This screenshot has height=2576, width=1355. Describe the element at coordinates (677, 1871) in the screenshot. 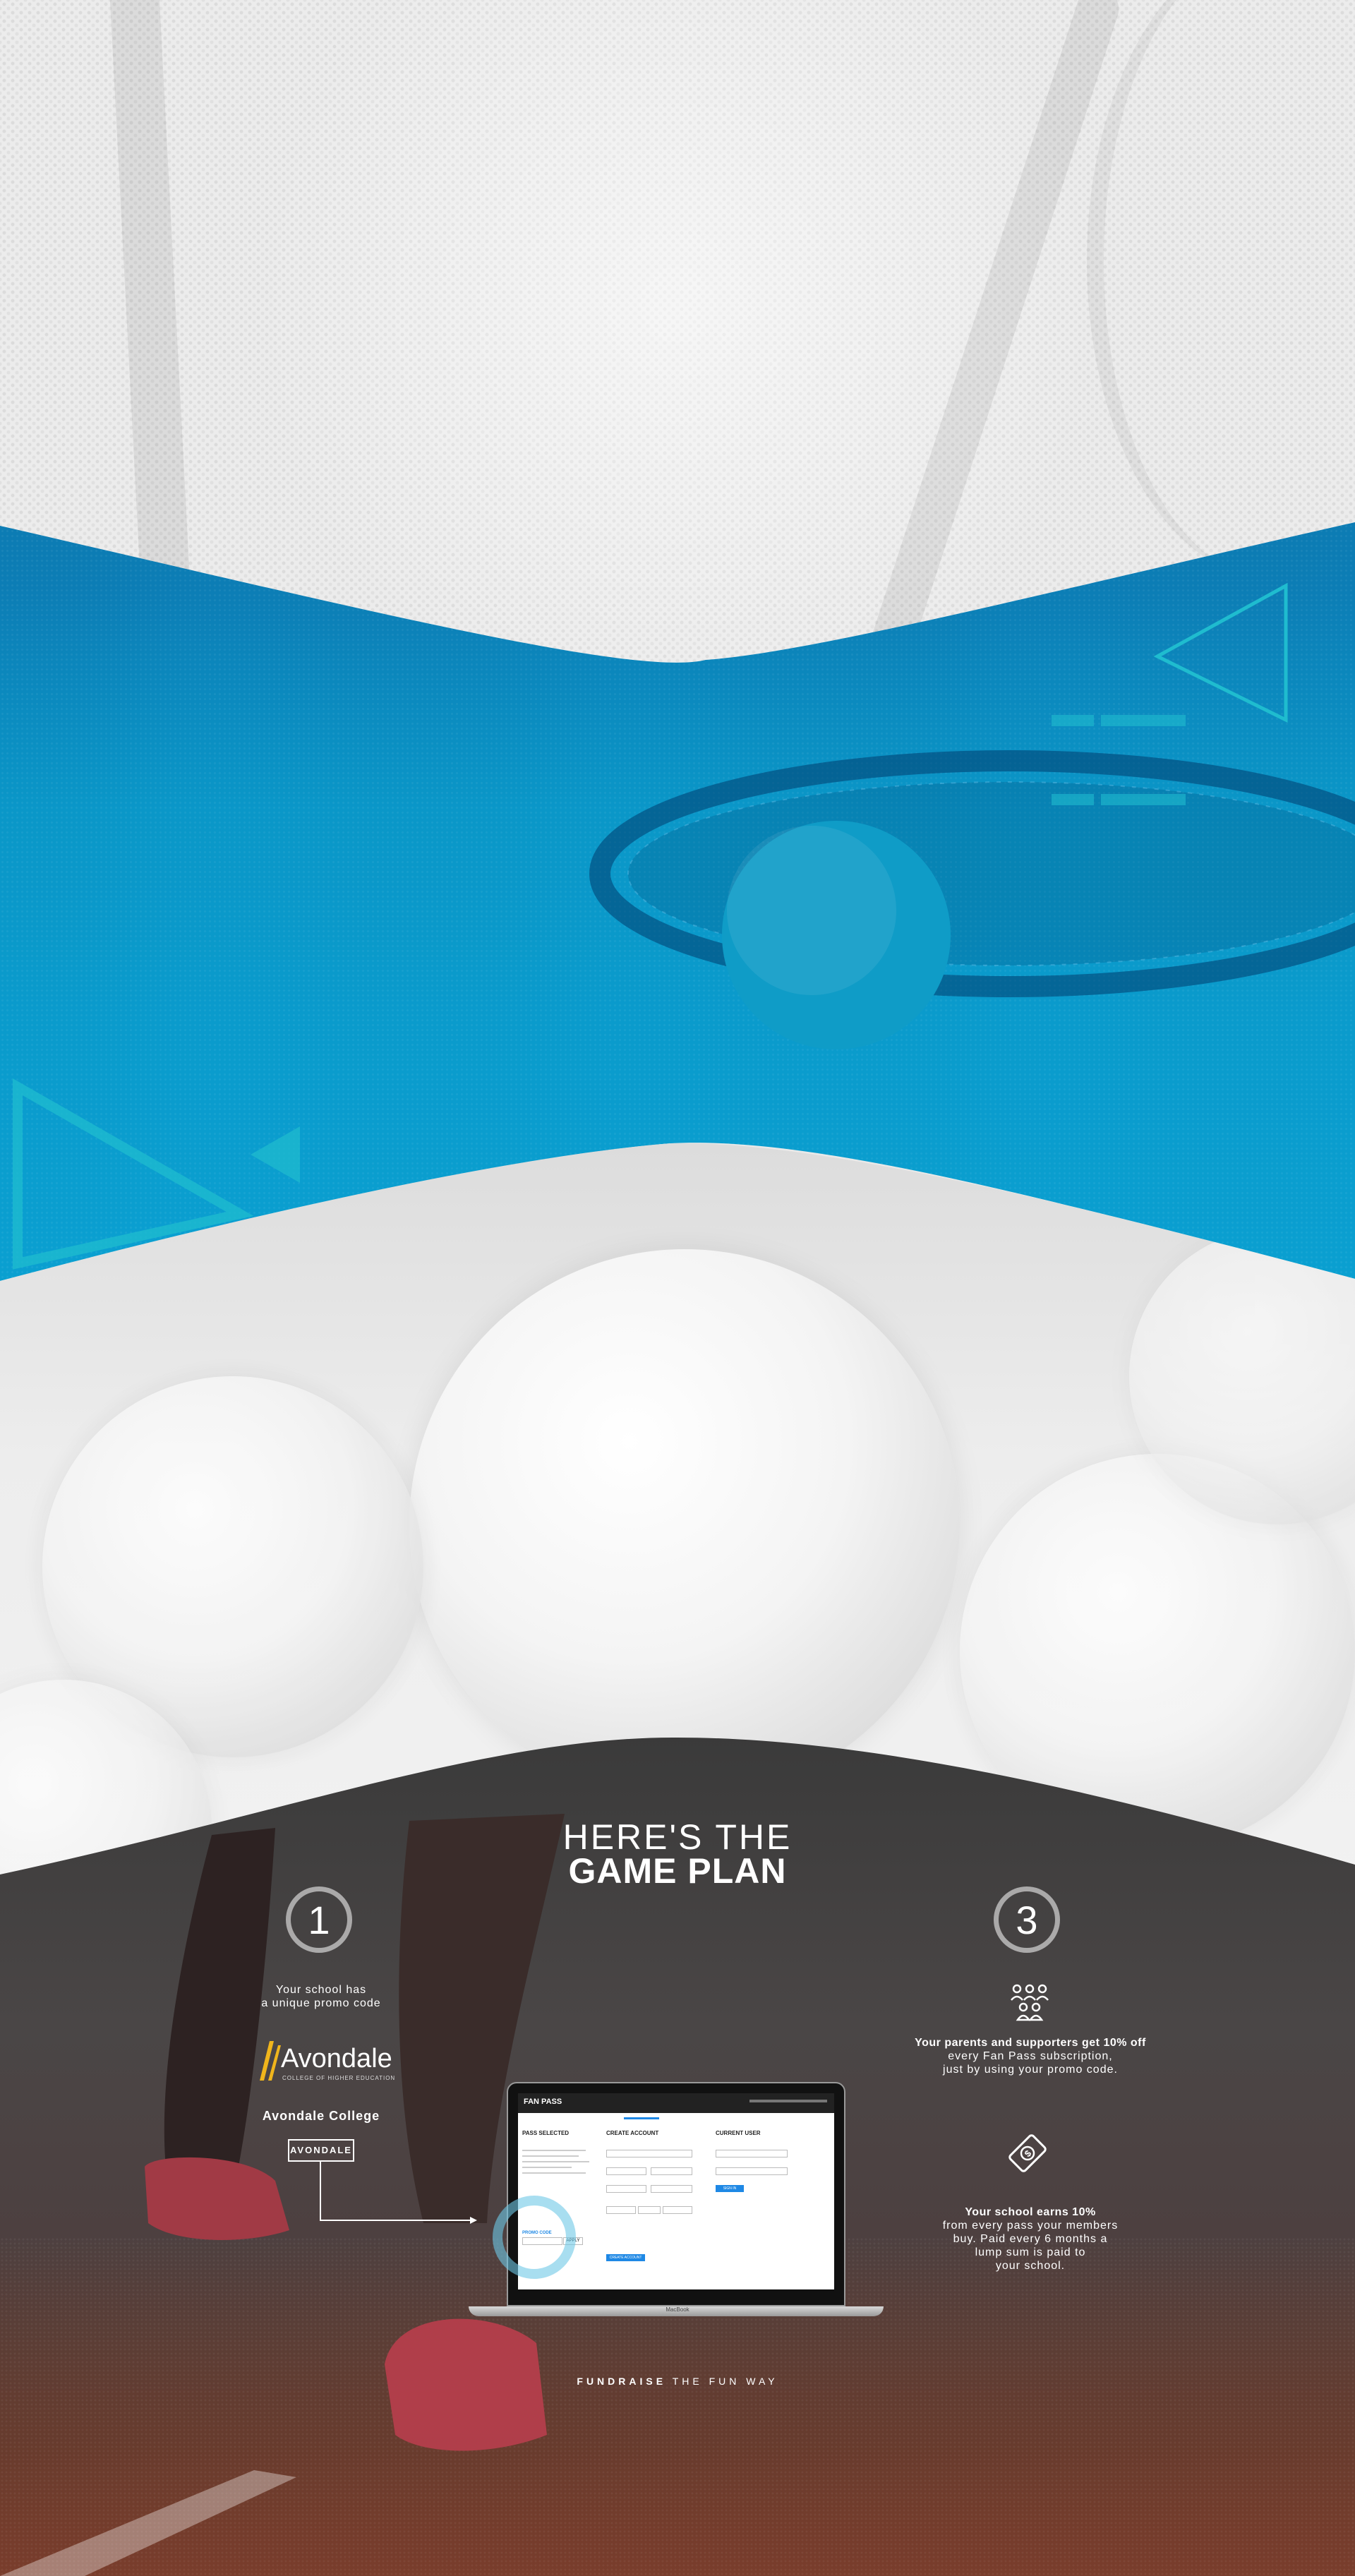

I see `heading-line2: GAME PLAN` at that location.